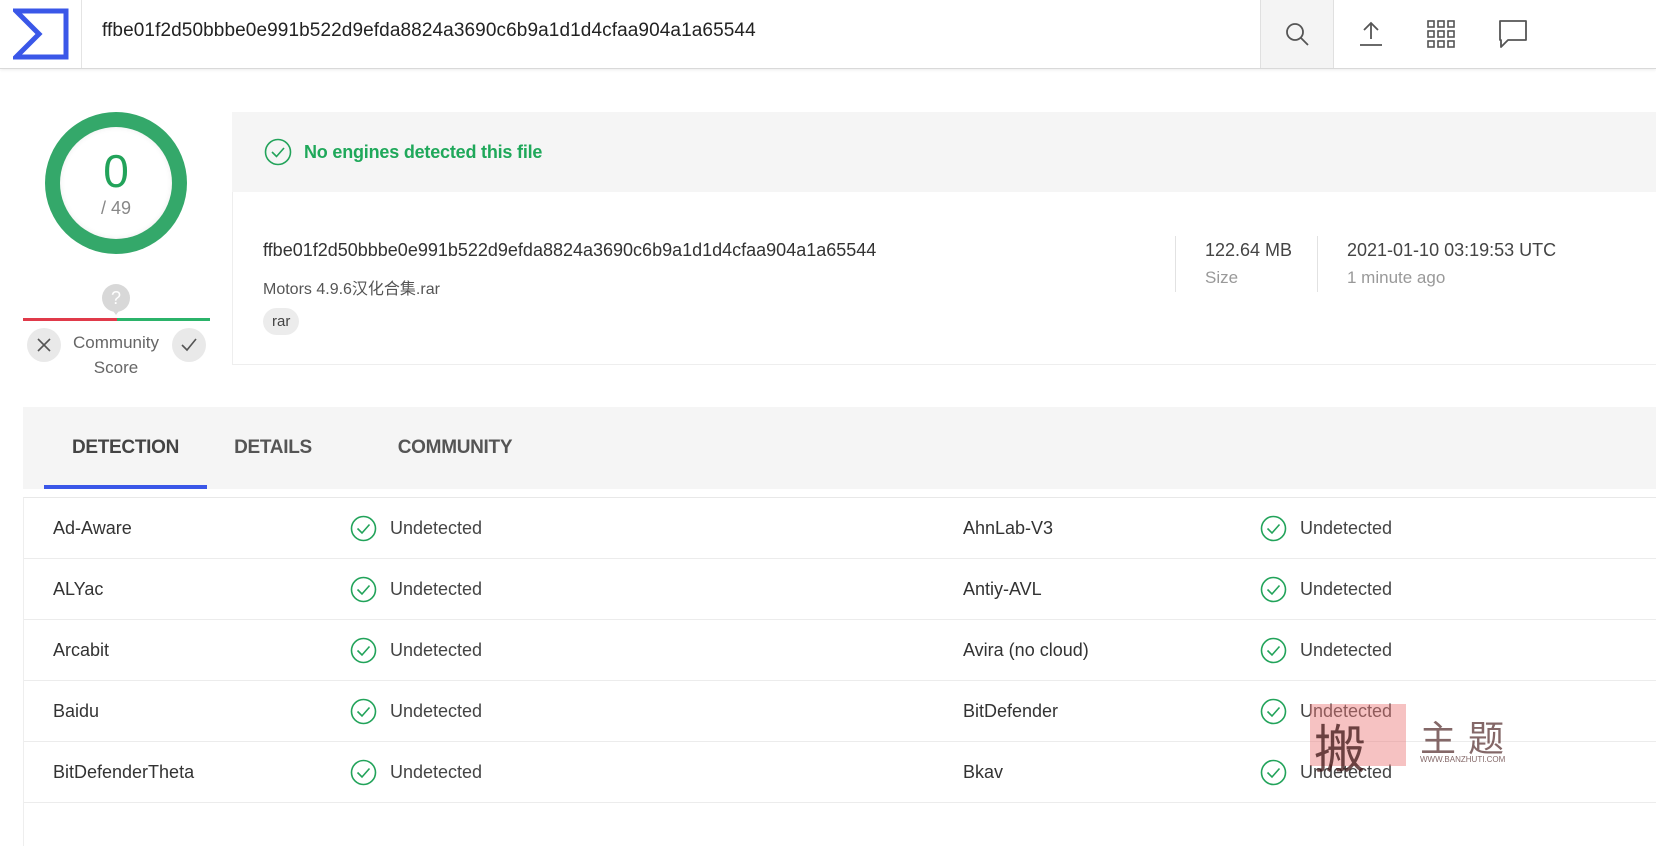  Describe the element at coordinates (116, 170) in the screenshot. I see `detection-count: 0` at that location.